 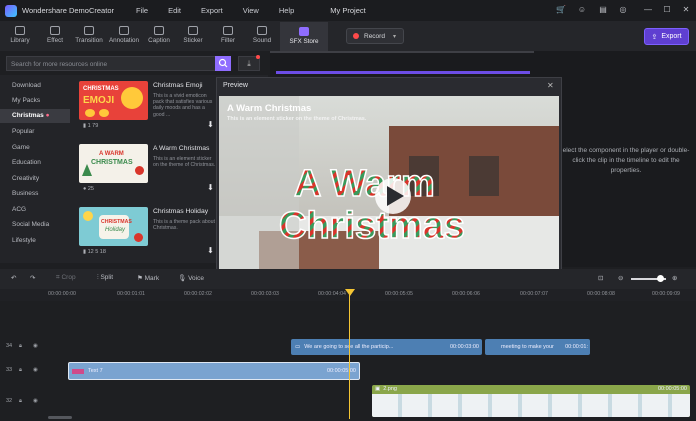 I want to click on account-icon: ☺, so click(x=582, y=10).